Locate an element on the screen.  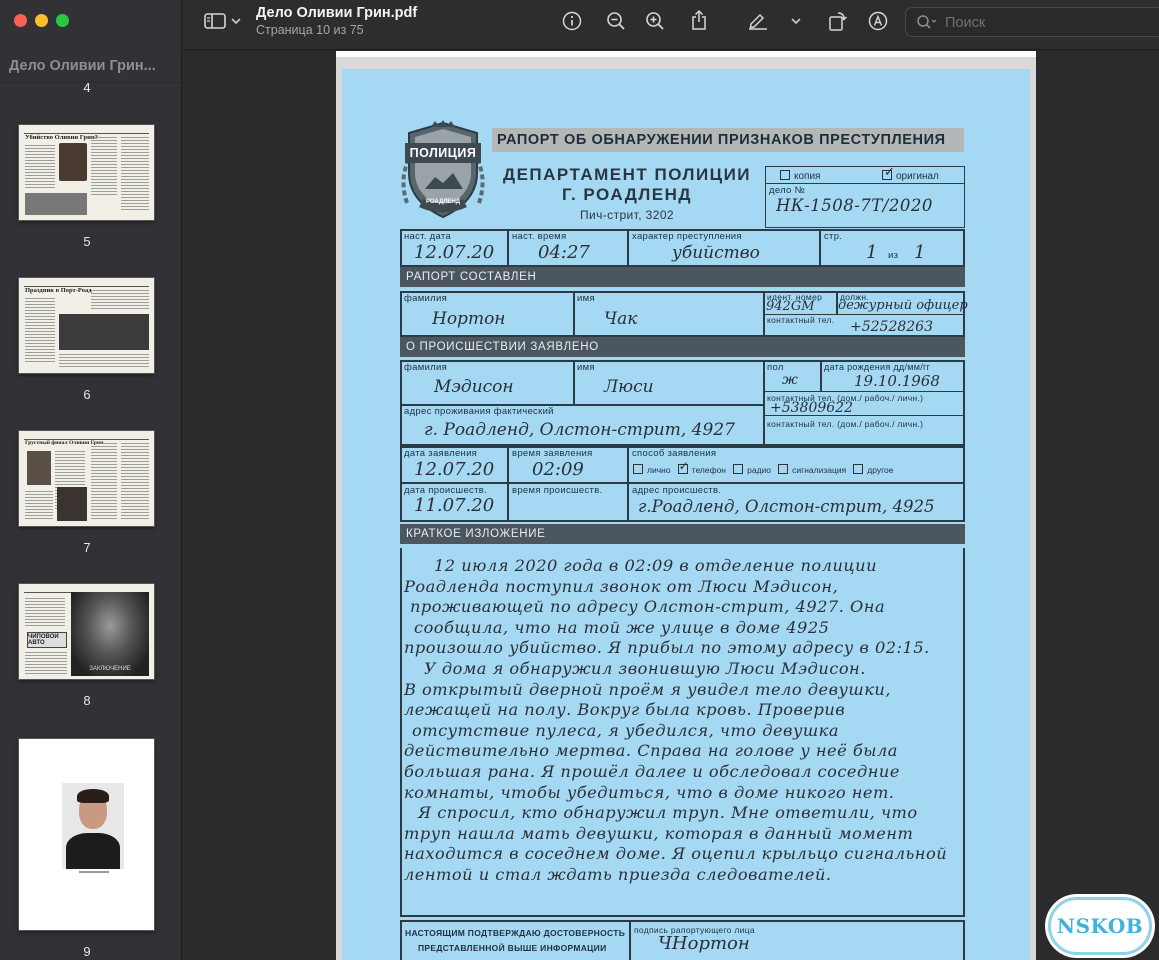
zoom-in-icon is located at coordinates (655, 21).